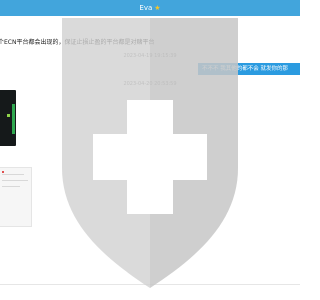 The width and height of the screenshot is (320, 300). Describe the element at coordinates (16, 197) in the screenshot. I see `screenshot-message-thumbnail` at that location.